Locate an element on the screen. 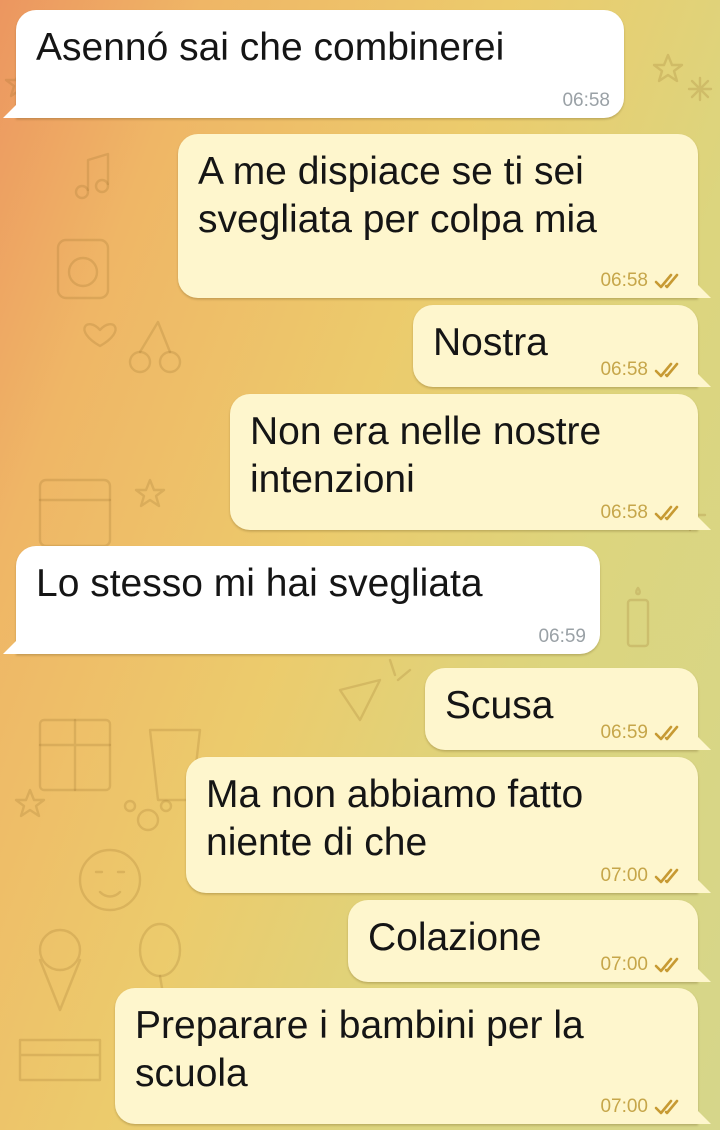  message-text: Lo stesso mi hai svegliata is located at coordinates (259, 583).